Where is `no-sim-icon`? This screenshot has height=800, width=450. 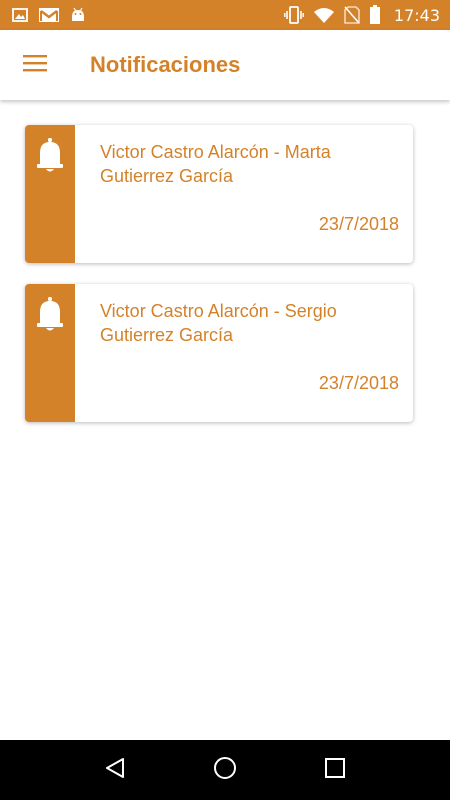
no-sim-icon is located at coordinates (352, 15).